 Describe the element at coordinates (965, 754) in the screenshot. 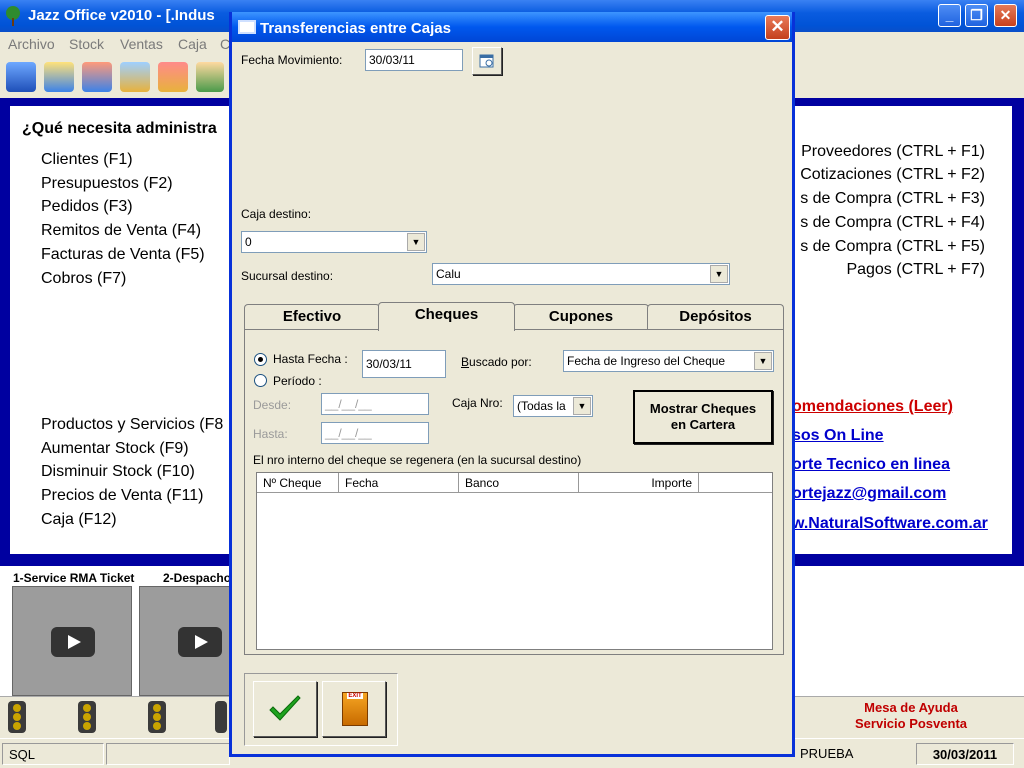

I see `status-date: 30/03/2011` at that location.